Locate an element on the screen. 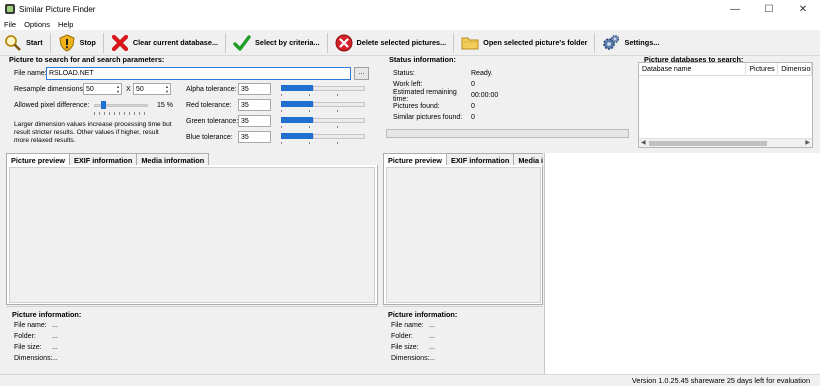 The image size is (820, 386). red-slider-track is located at coordinates (339, 104).